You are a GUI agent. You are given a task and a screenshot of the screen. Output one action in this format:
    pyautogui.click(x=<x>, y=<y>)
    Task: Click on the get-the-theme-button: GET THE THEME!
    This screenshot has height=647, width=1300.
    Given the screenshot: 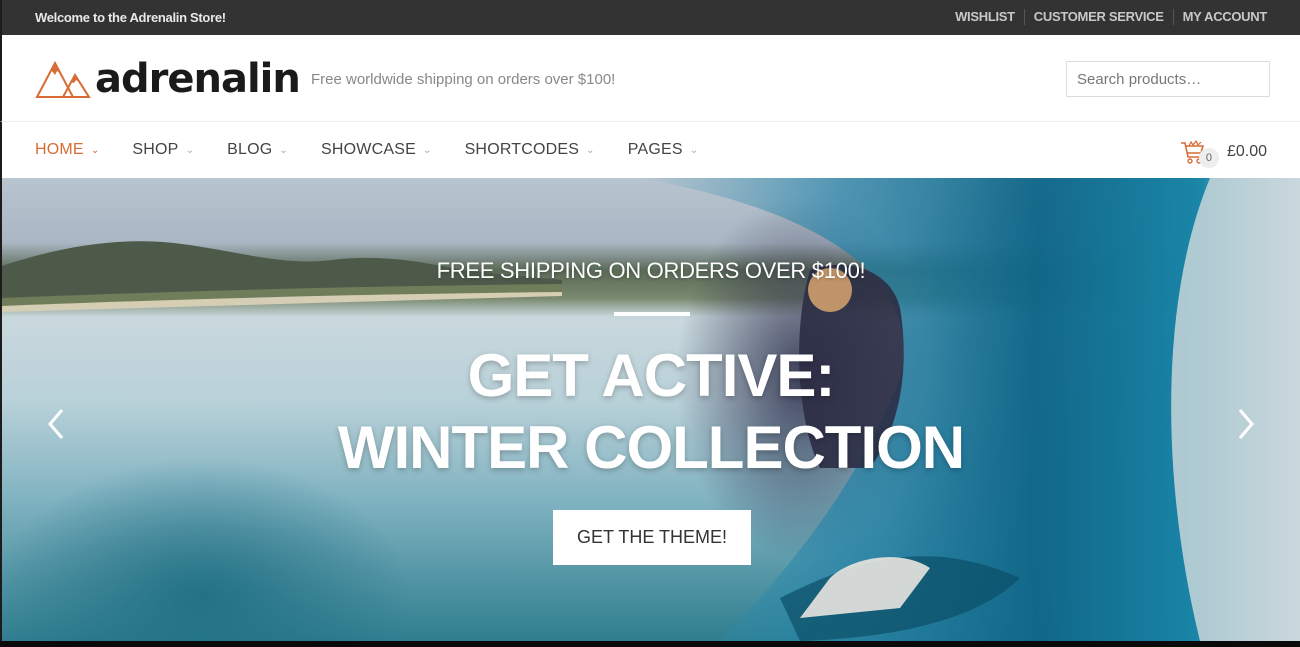 What is the action you would take?
    pyautogui.click(x=652, y=537)
    